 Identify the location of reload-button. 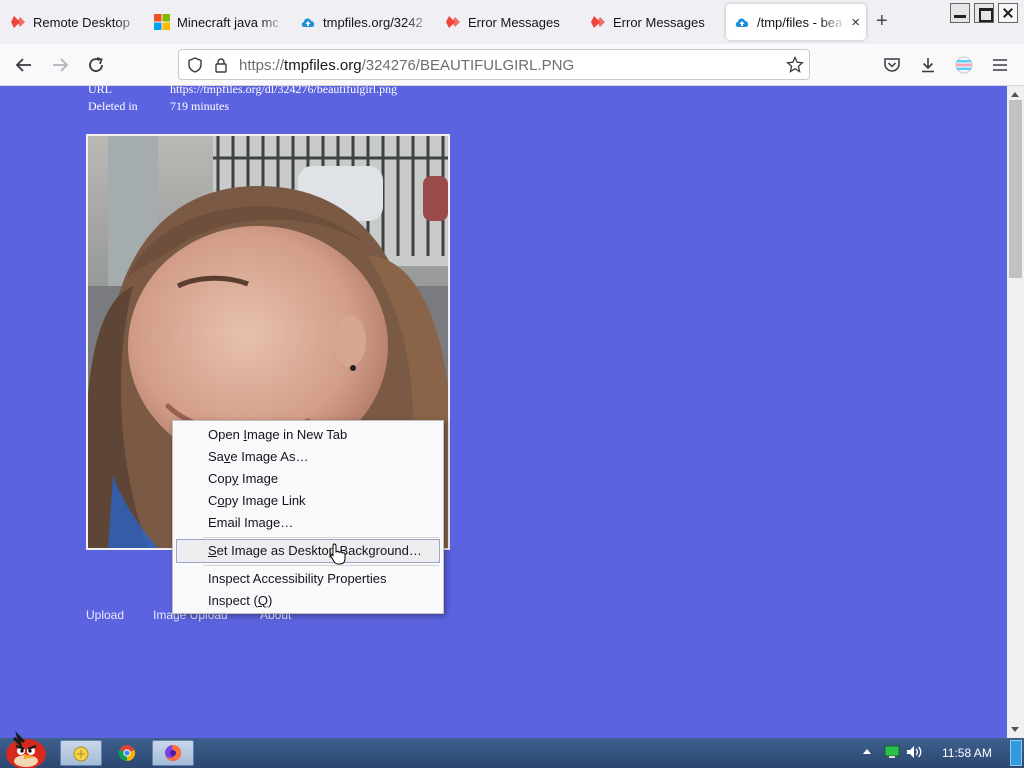
(96, 65).